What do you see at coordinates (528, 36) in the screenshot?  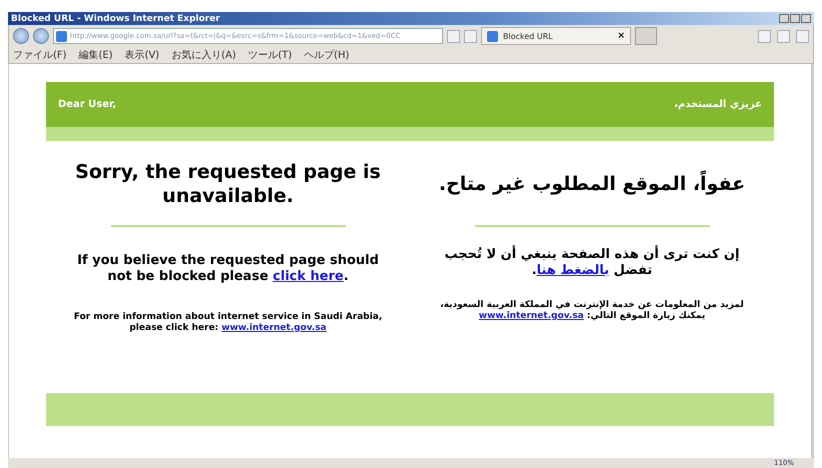 I see `tab-label: Blocked URL` at bounding box center [528, 36].